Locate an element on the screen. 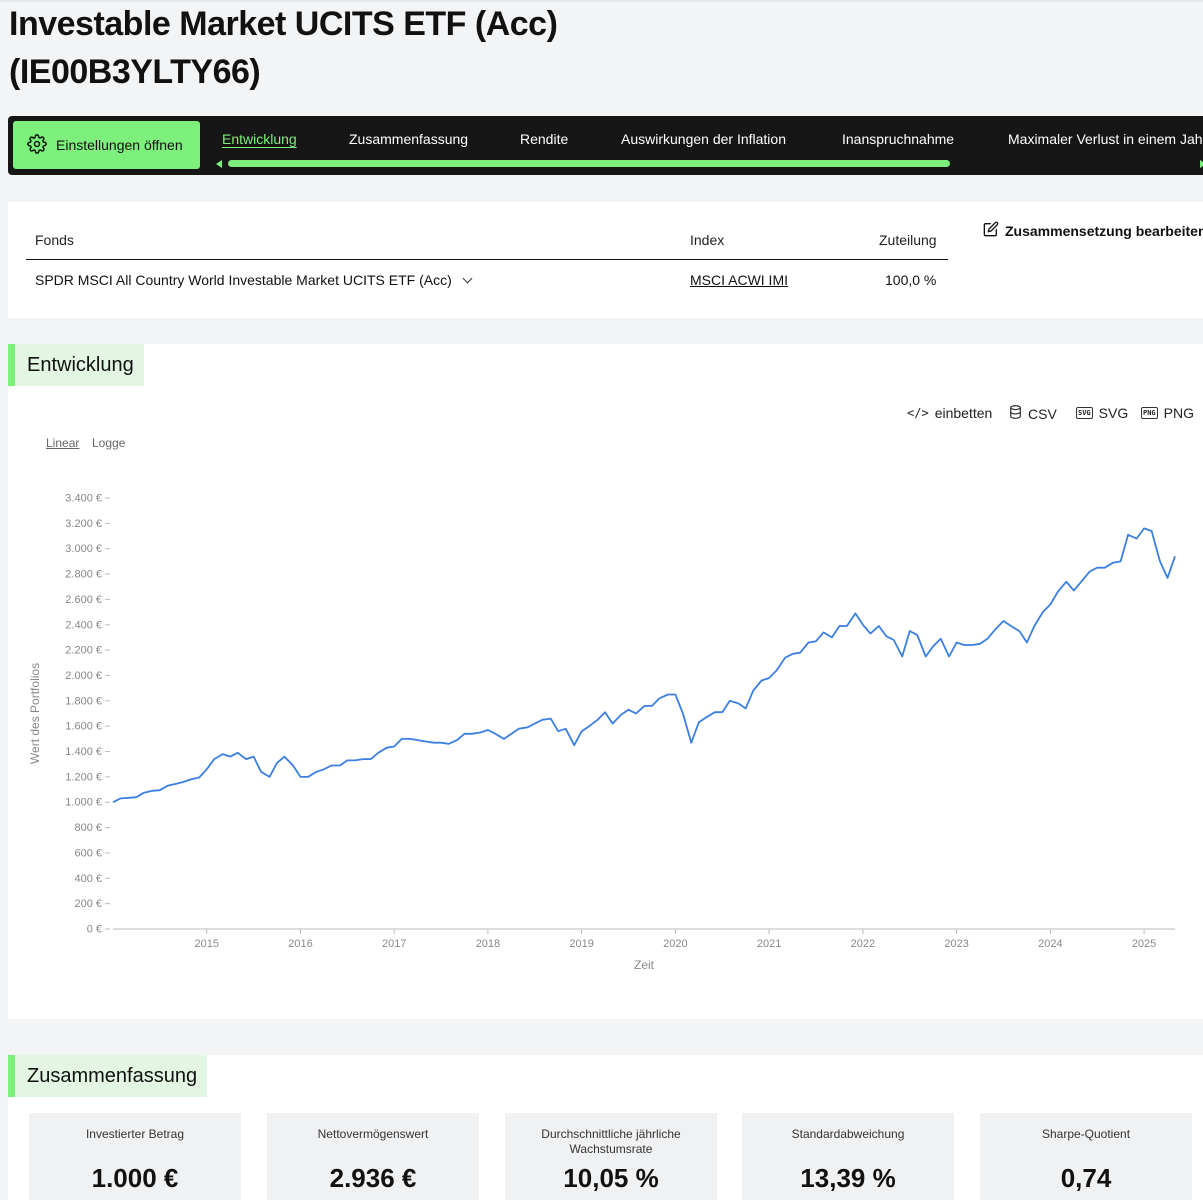 Image resolution: width=1203 pixels, height=1200 pixels. y-tick-label: 600 € is located at coordinates (88, 853).